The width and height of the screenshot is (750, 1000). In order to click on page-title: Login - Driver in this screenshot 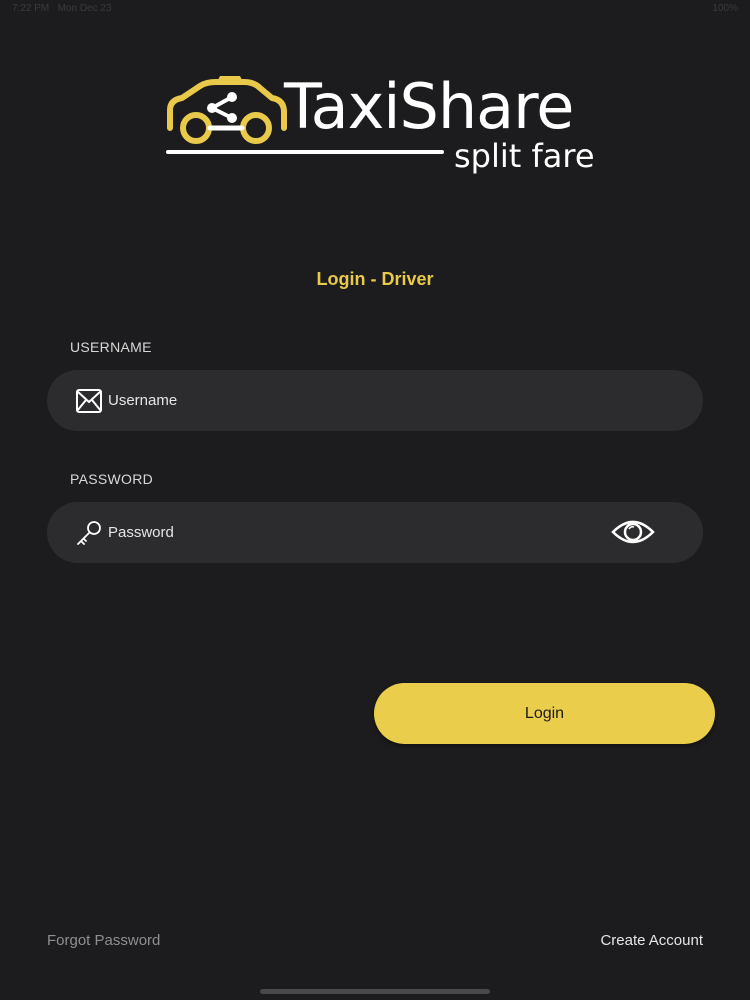, I will do `click(375, 279)`.